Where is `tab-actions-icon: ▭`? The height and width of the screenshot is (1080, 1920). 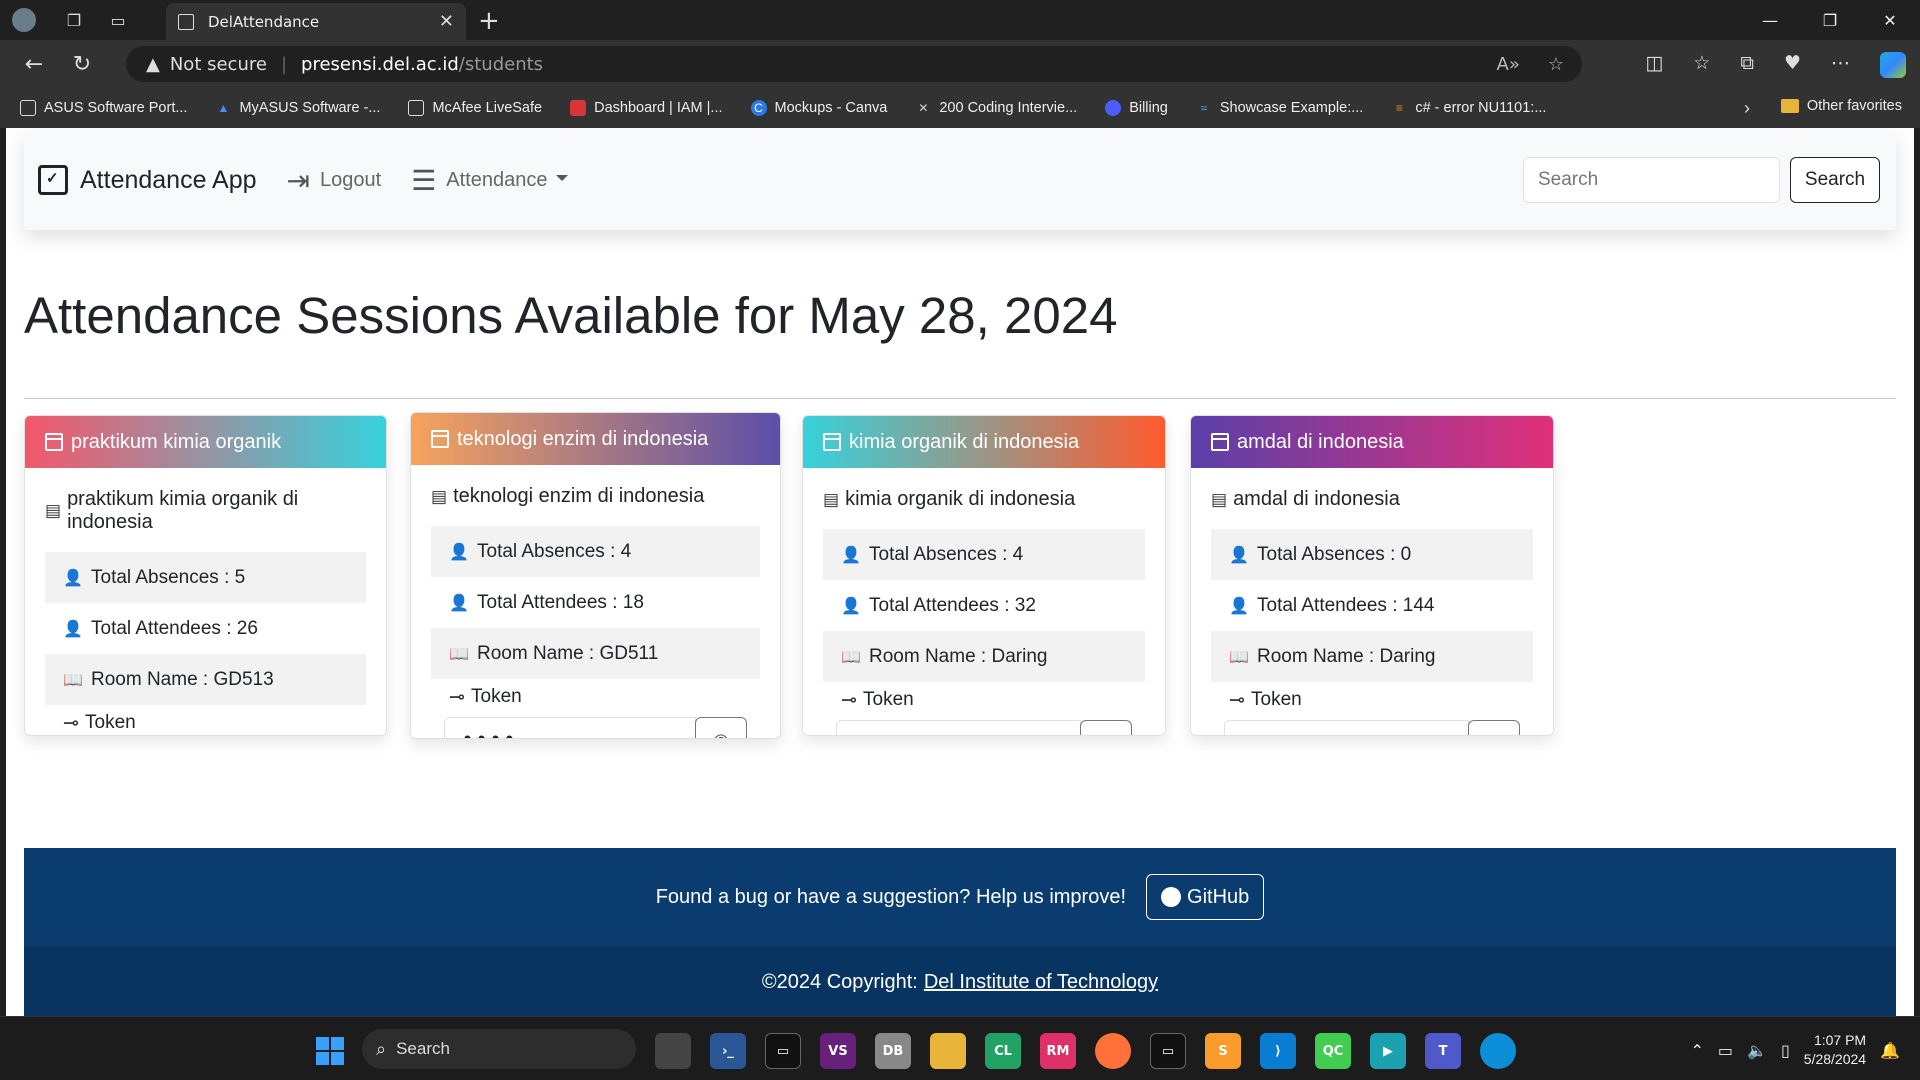
tab-actions-icon: ▭ is located at coordinates (118, 20).